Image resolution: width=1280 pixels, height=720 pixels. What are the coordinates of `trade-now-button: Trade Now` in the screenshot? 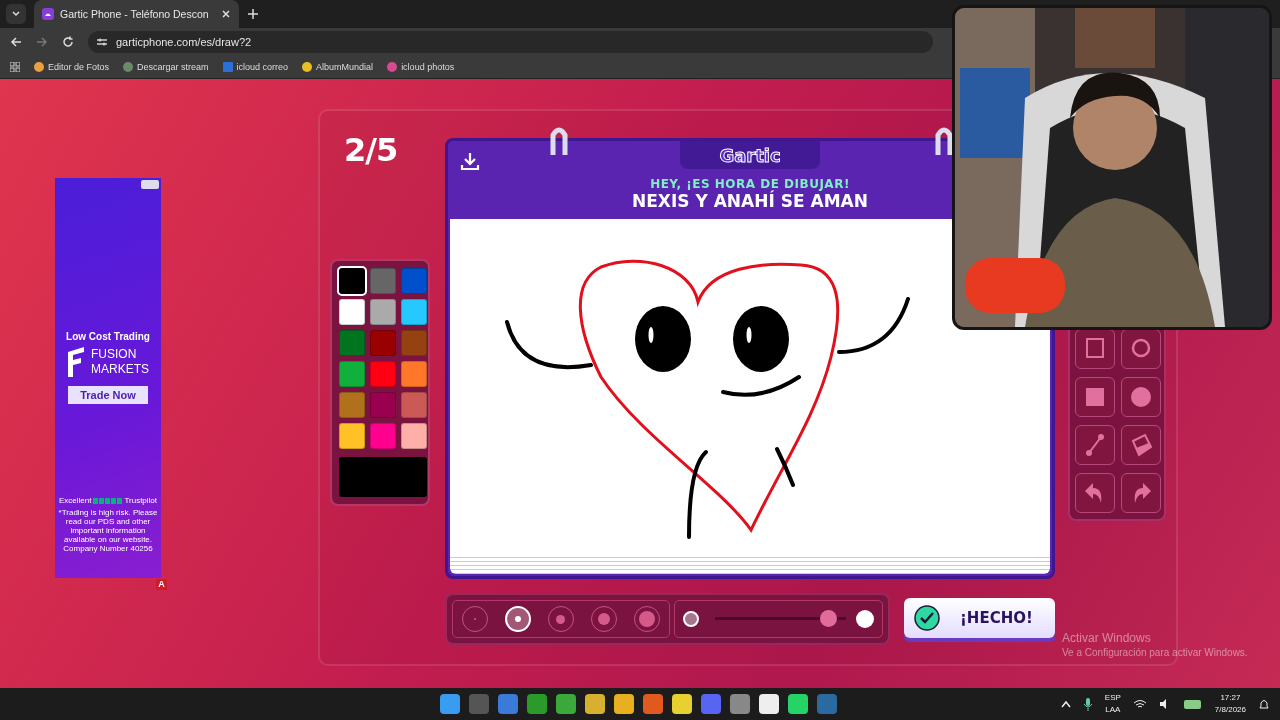 It's located at (108, 395).